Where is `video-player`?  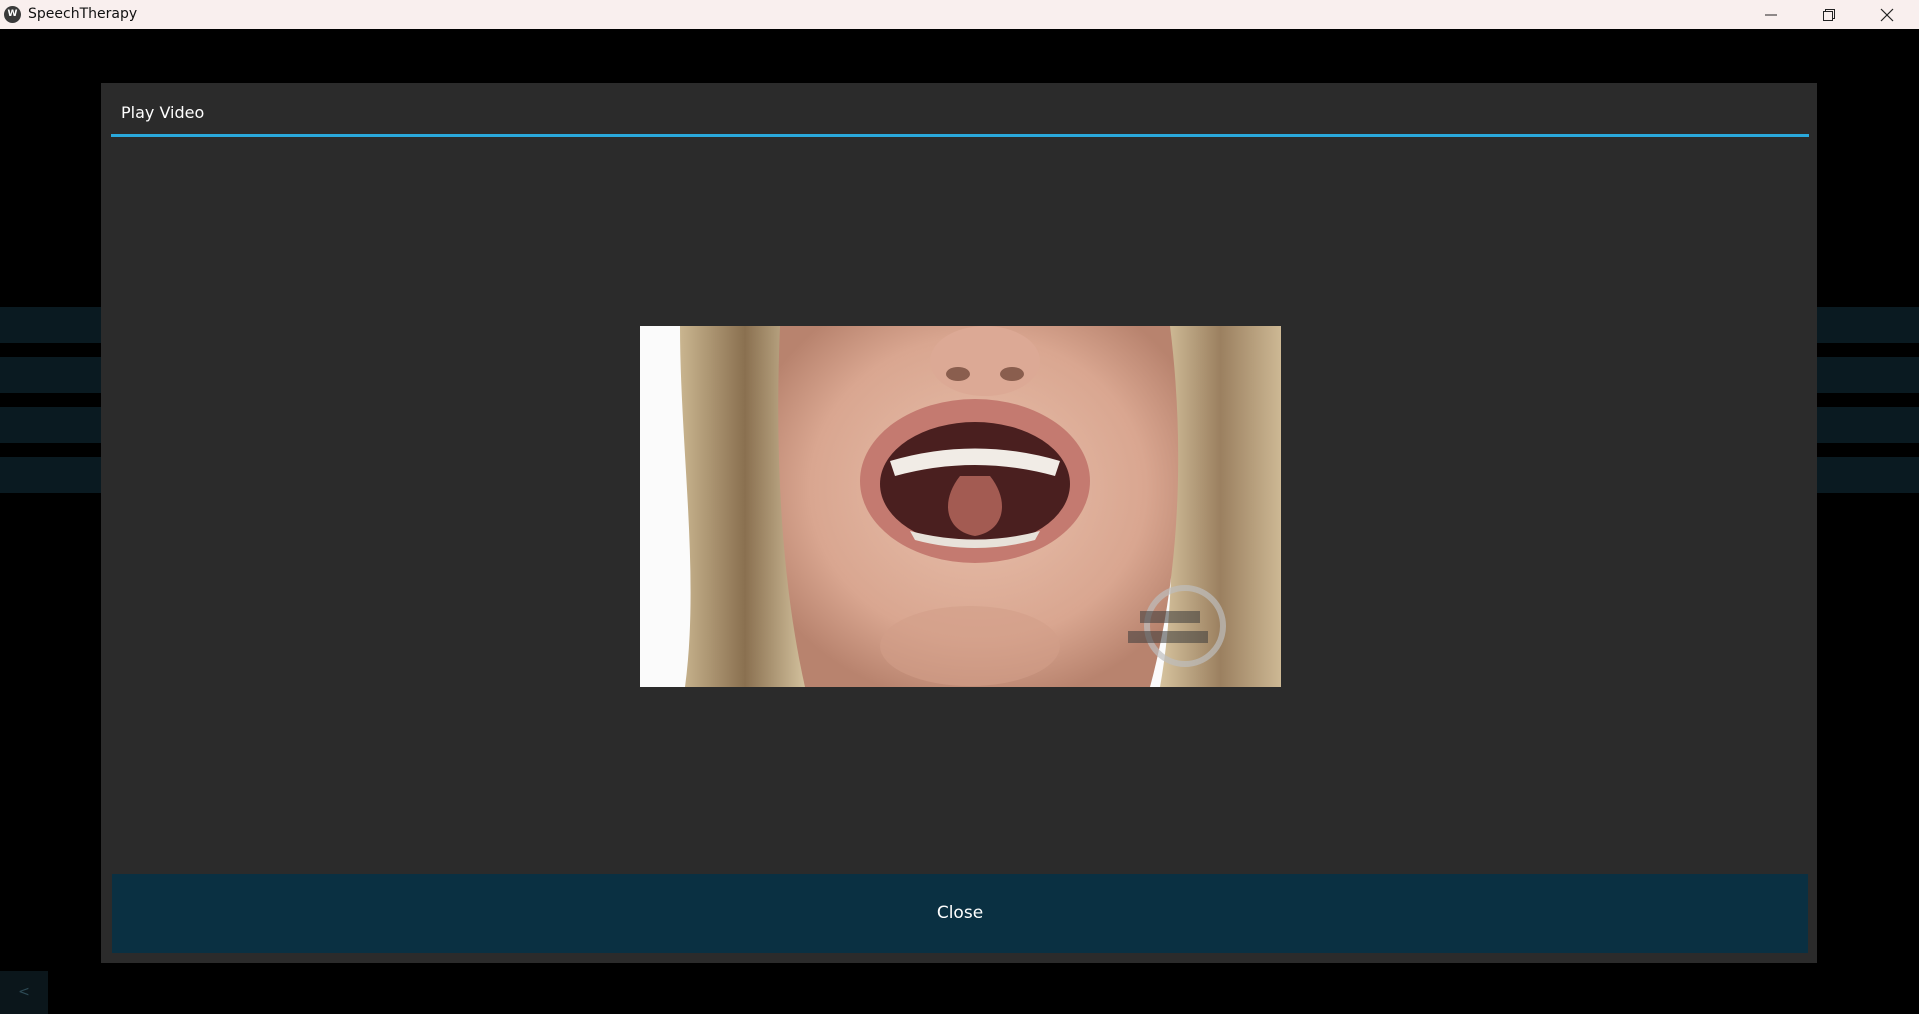
video-player is located at coordinates (960, 506).